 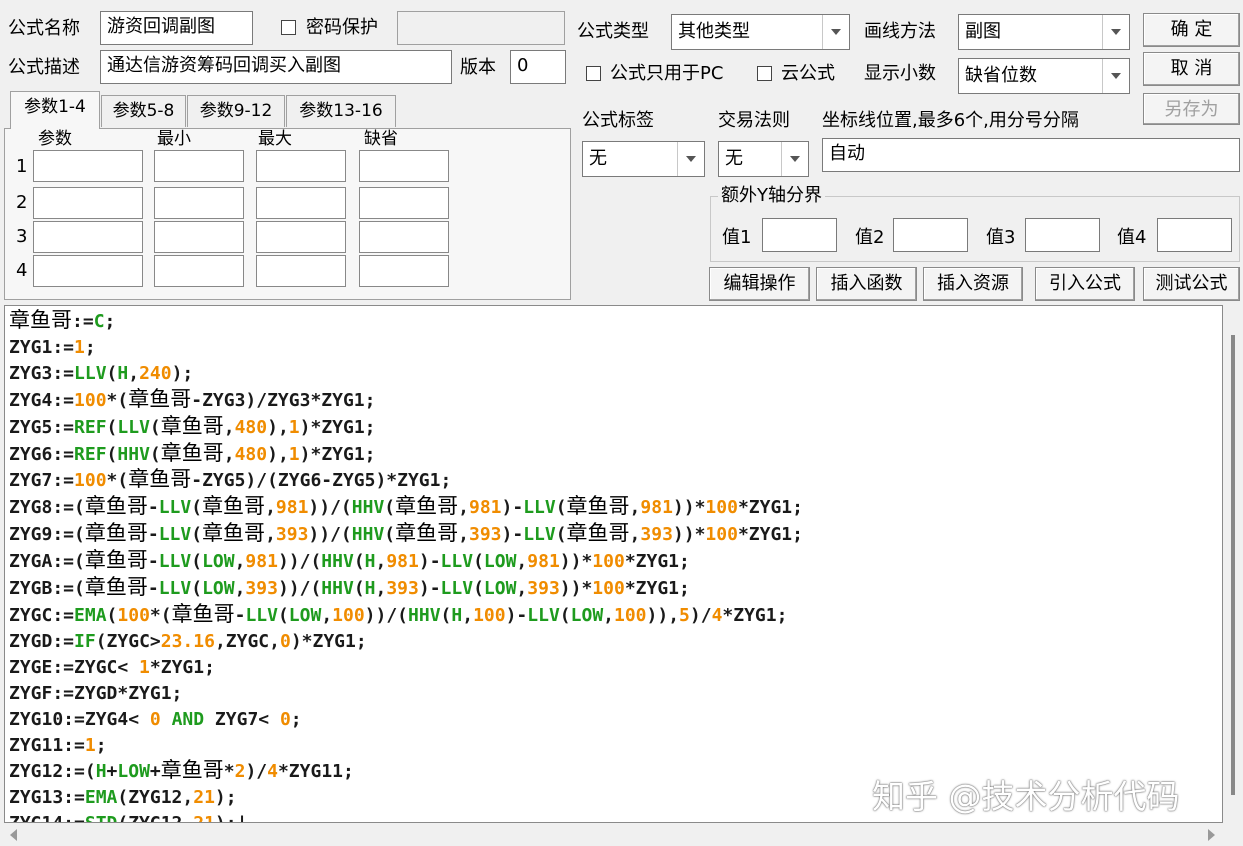 What do you see at coordinates (406, 348) in the screenshot?
I see `code-line: ZYG1:=1;` at bounding box center [406, 348].